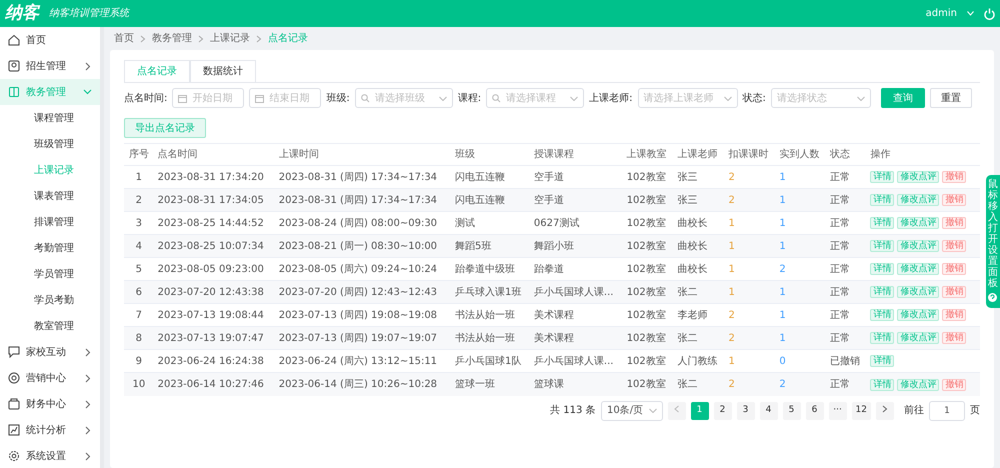 This screenshot has height=468, width=1000. What do you see at coordinates (951, 98) in the screenshot?
I see `reset-button: 重置` at bounding box center [951, 98].